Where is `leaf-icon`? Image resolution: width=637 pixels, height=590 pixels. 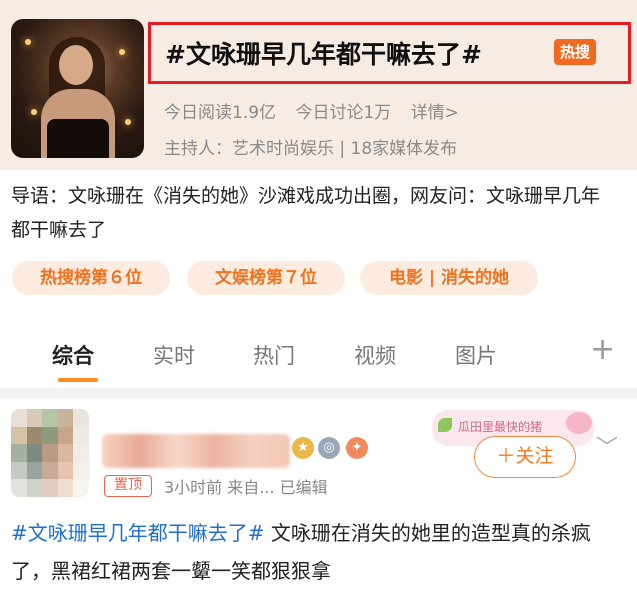 leaf-icon is located at coordinates (445, 425).